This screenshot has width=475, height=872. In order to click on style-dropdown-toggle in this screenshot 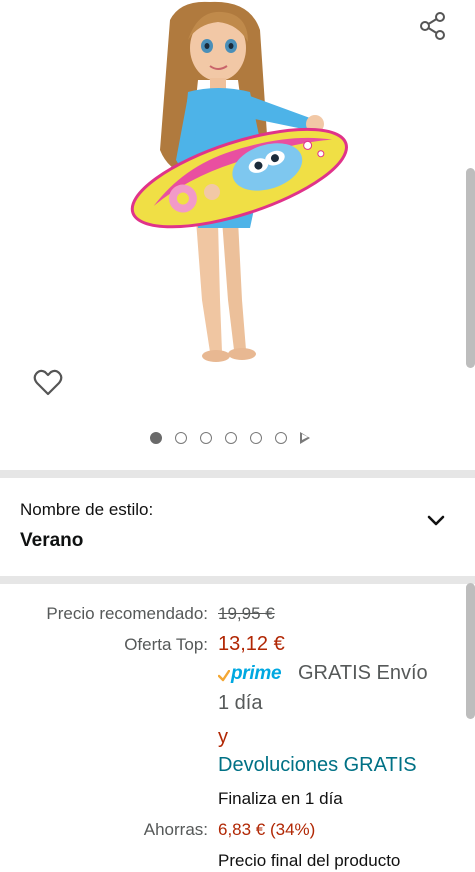, I will do `click(436, 521)`.